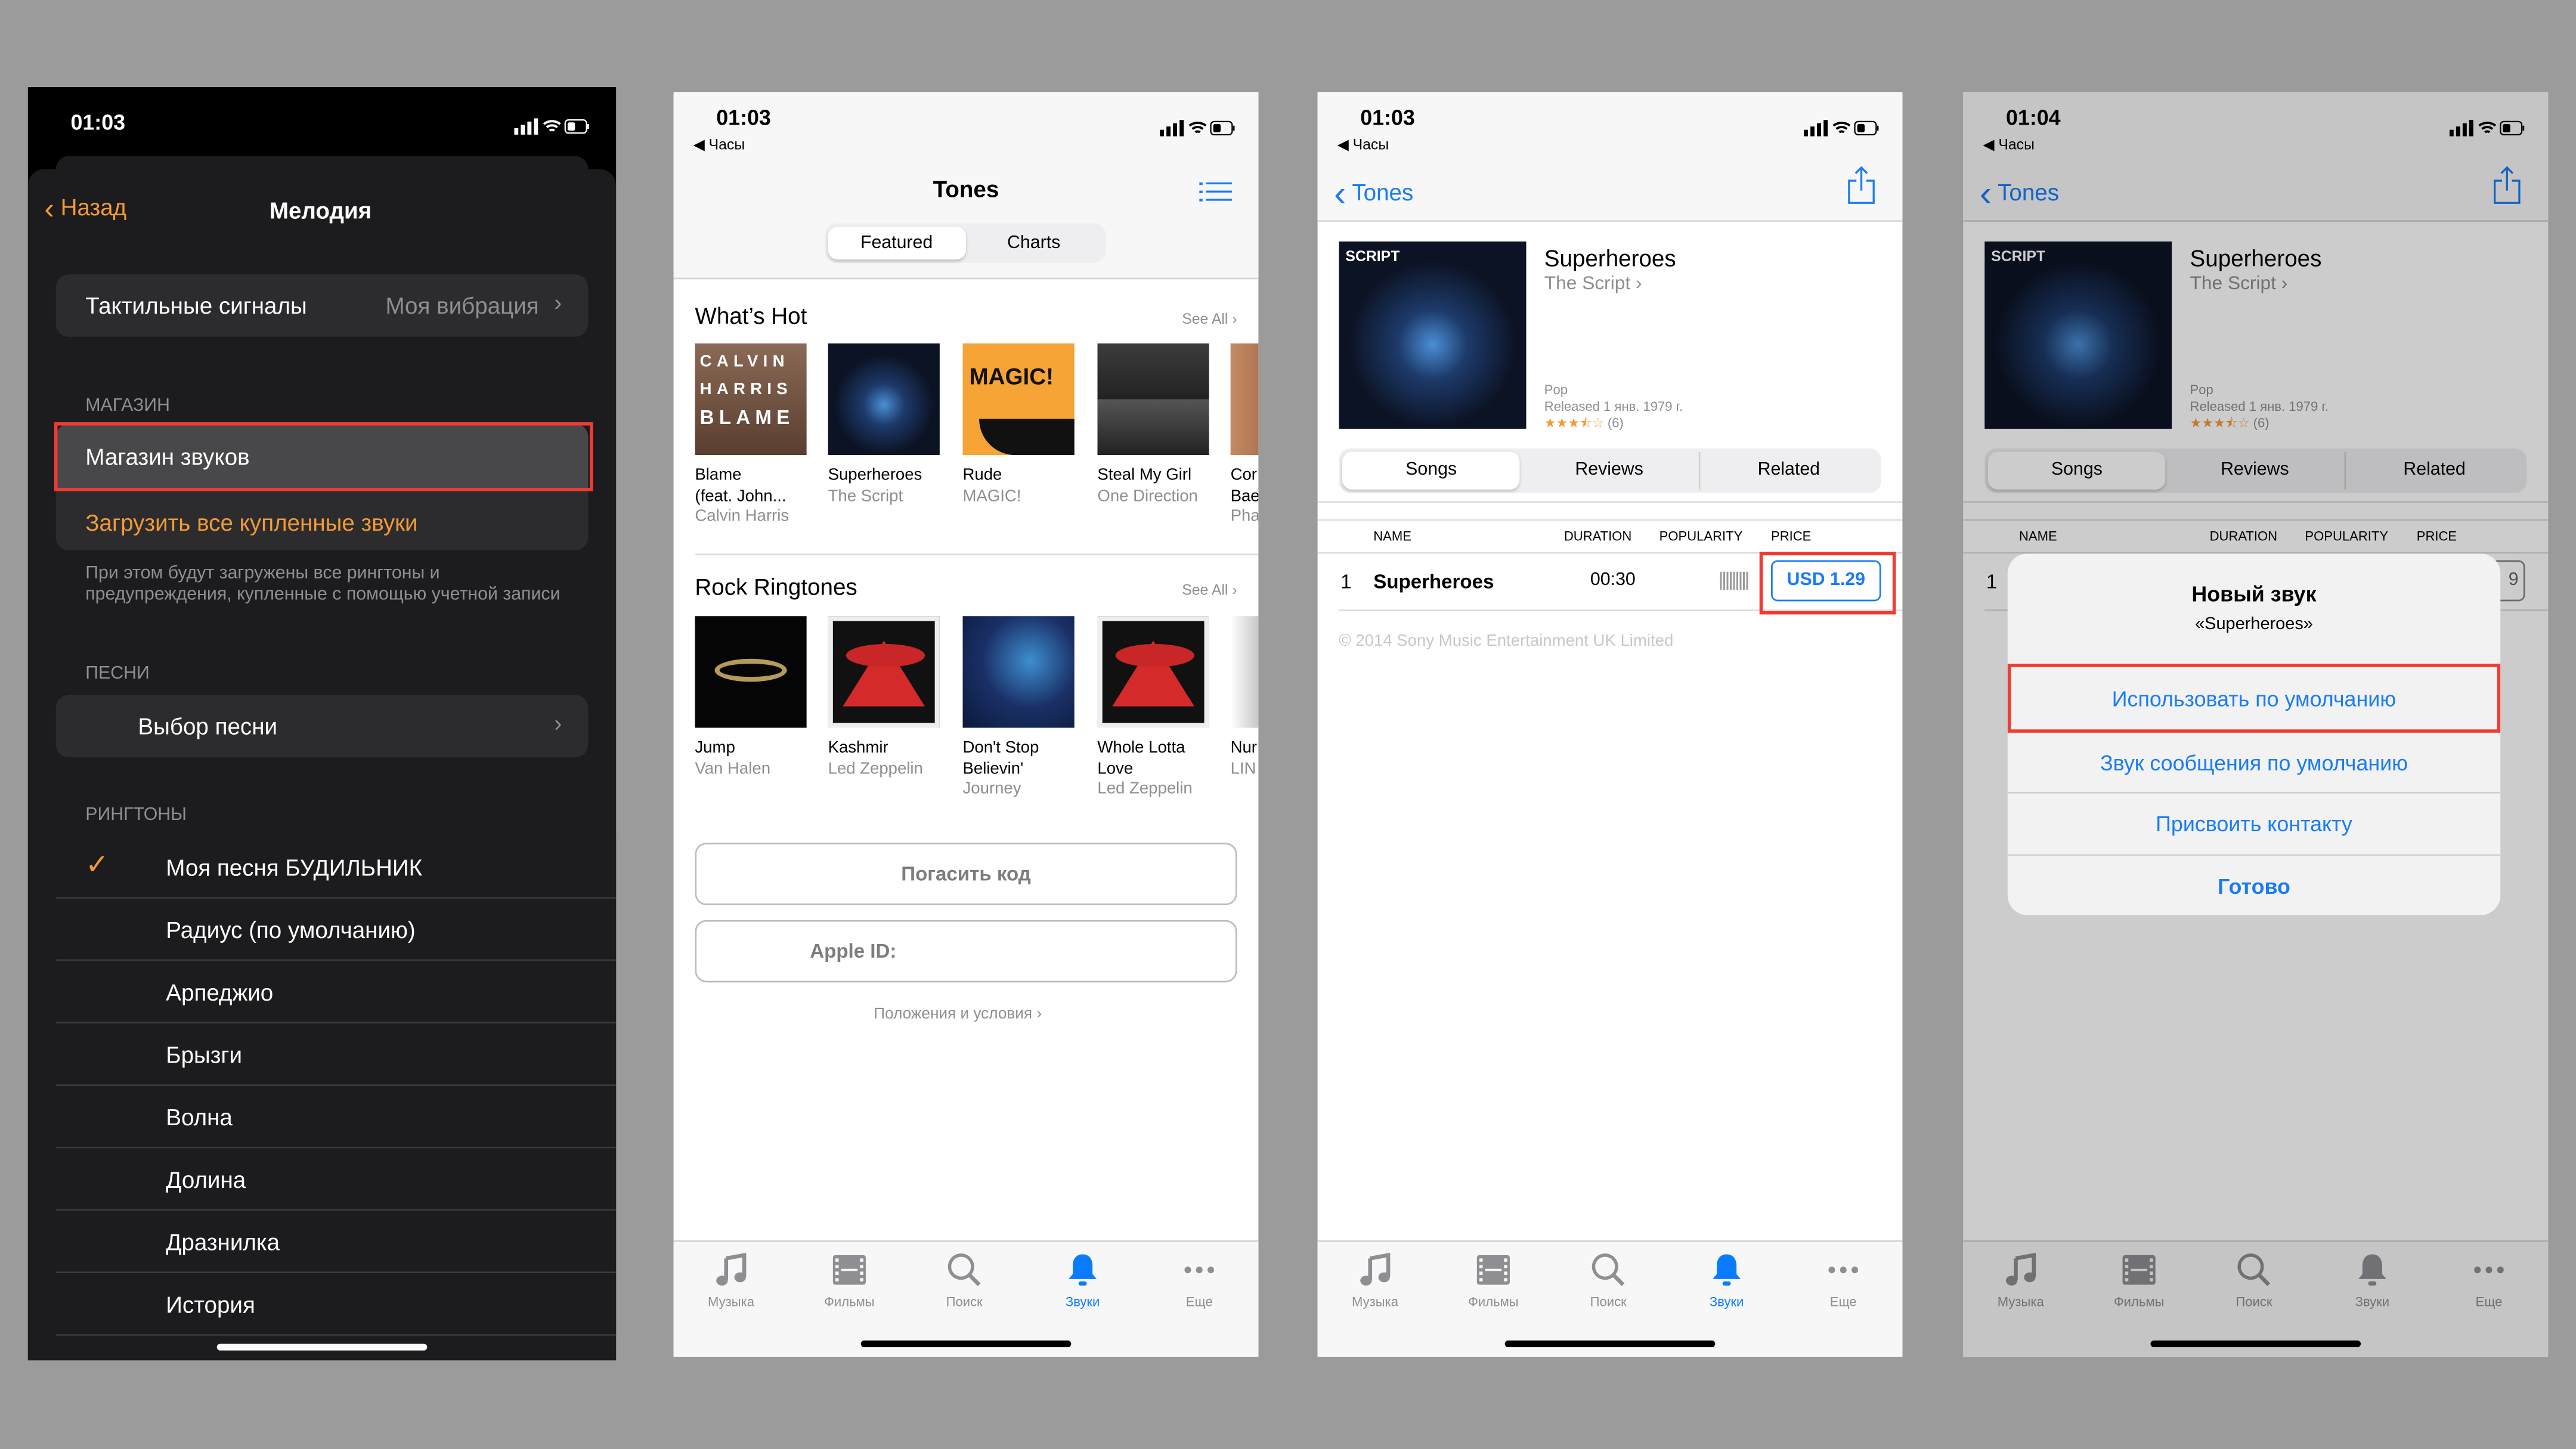  I want to click on ringtone-row: Брызги, so click(336, 1054).